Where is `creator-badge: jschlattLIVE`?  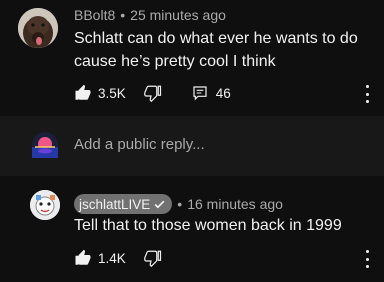 creator-badge: jschlattLIVE is located at coordinates (123, 204).